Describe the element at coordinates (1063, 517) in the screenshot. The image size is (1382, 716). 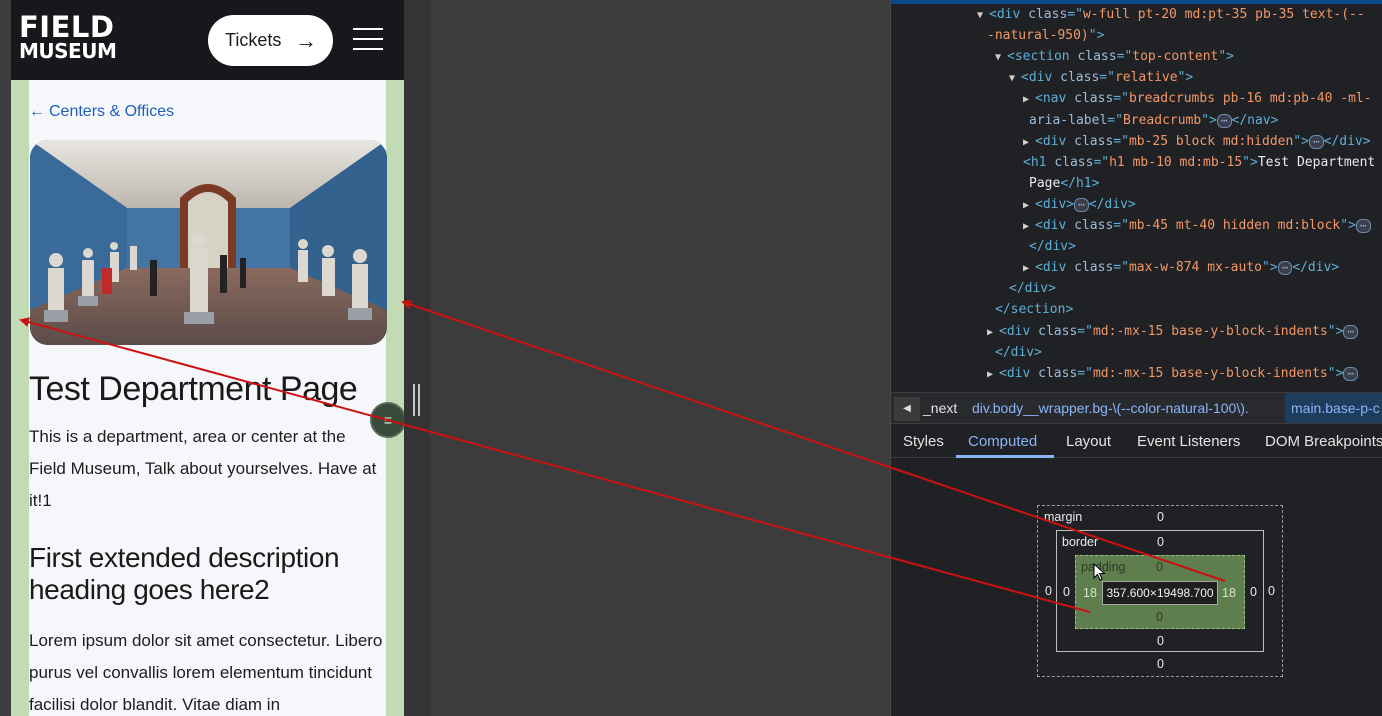
I see `margin-label: margin` at that location.